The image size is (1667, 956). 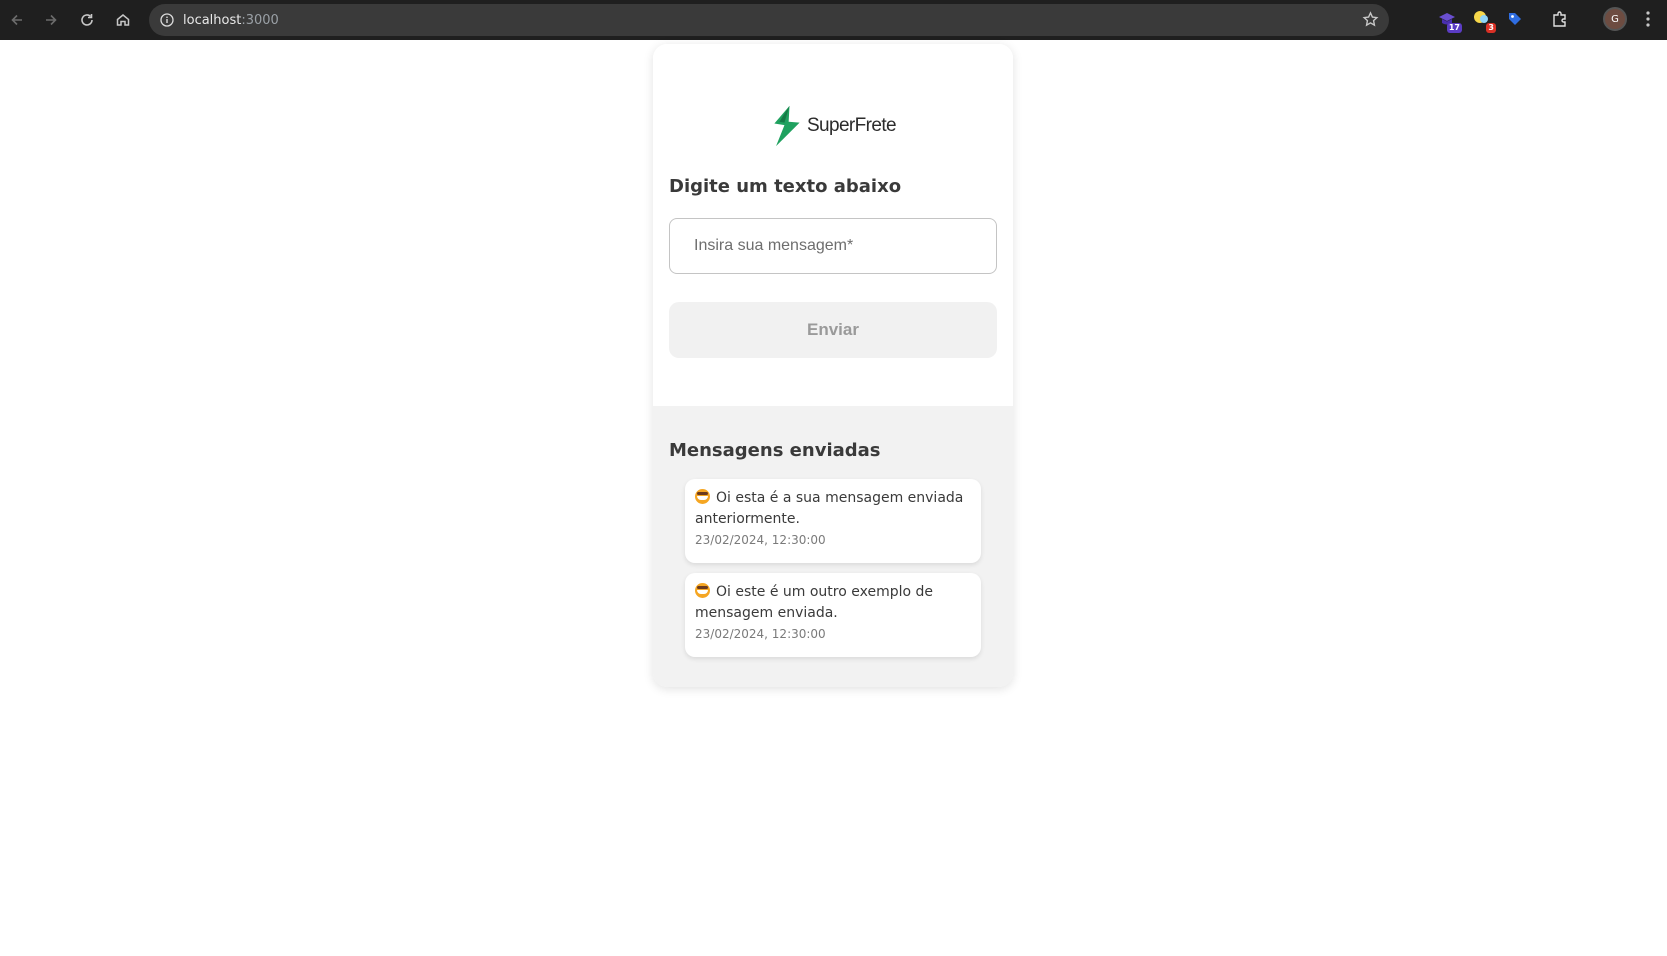 What do you see at coordinates (1483, 20) in the screenshot?
I see `bulb-extension-icon: 3` at bounding box center [1483, 20].